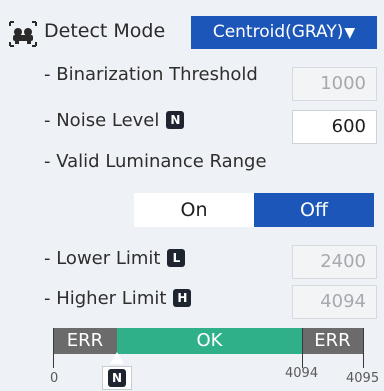  What do you see at coordinates (363, 348) in the screenshot?
I see `scale-tick-end` at bounding box center [363, 348].